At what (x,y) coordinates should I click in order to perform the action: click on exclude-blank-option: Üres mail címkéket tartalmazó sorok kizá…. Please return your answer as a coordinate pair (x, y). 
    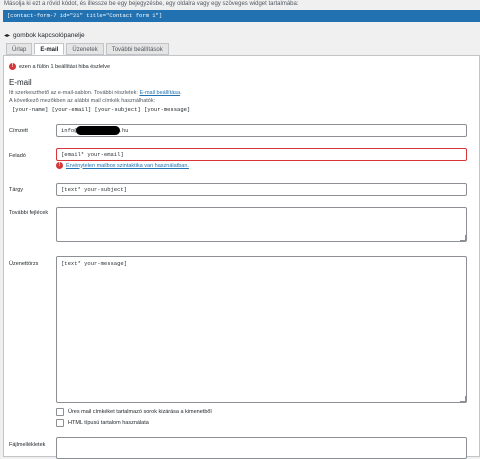
    Looking at the image, I should click on (134, 412).